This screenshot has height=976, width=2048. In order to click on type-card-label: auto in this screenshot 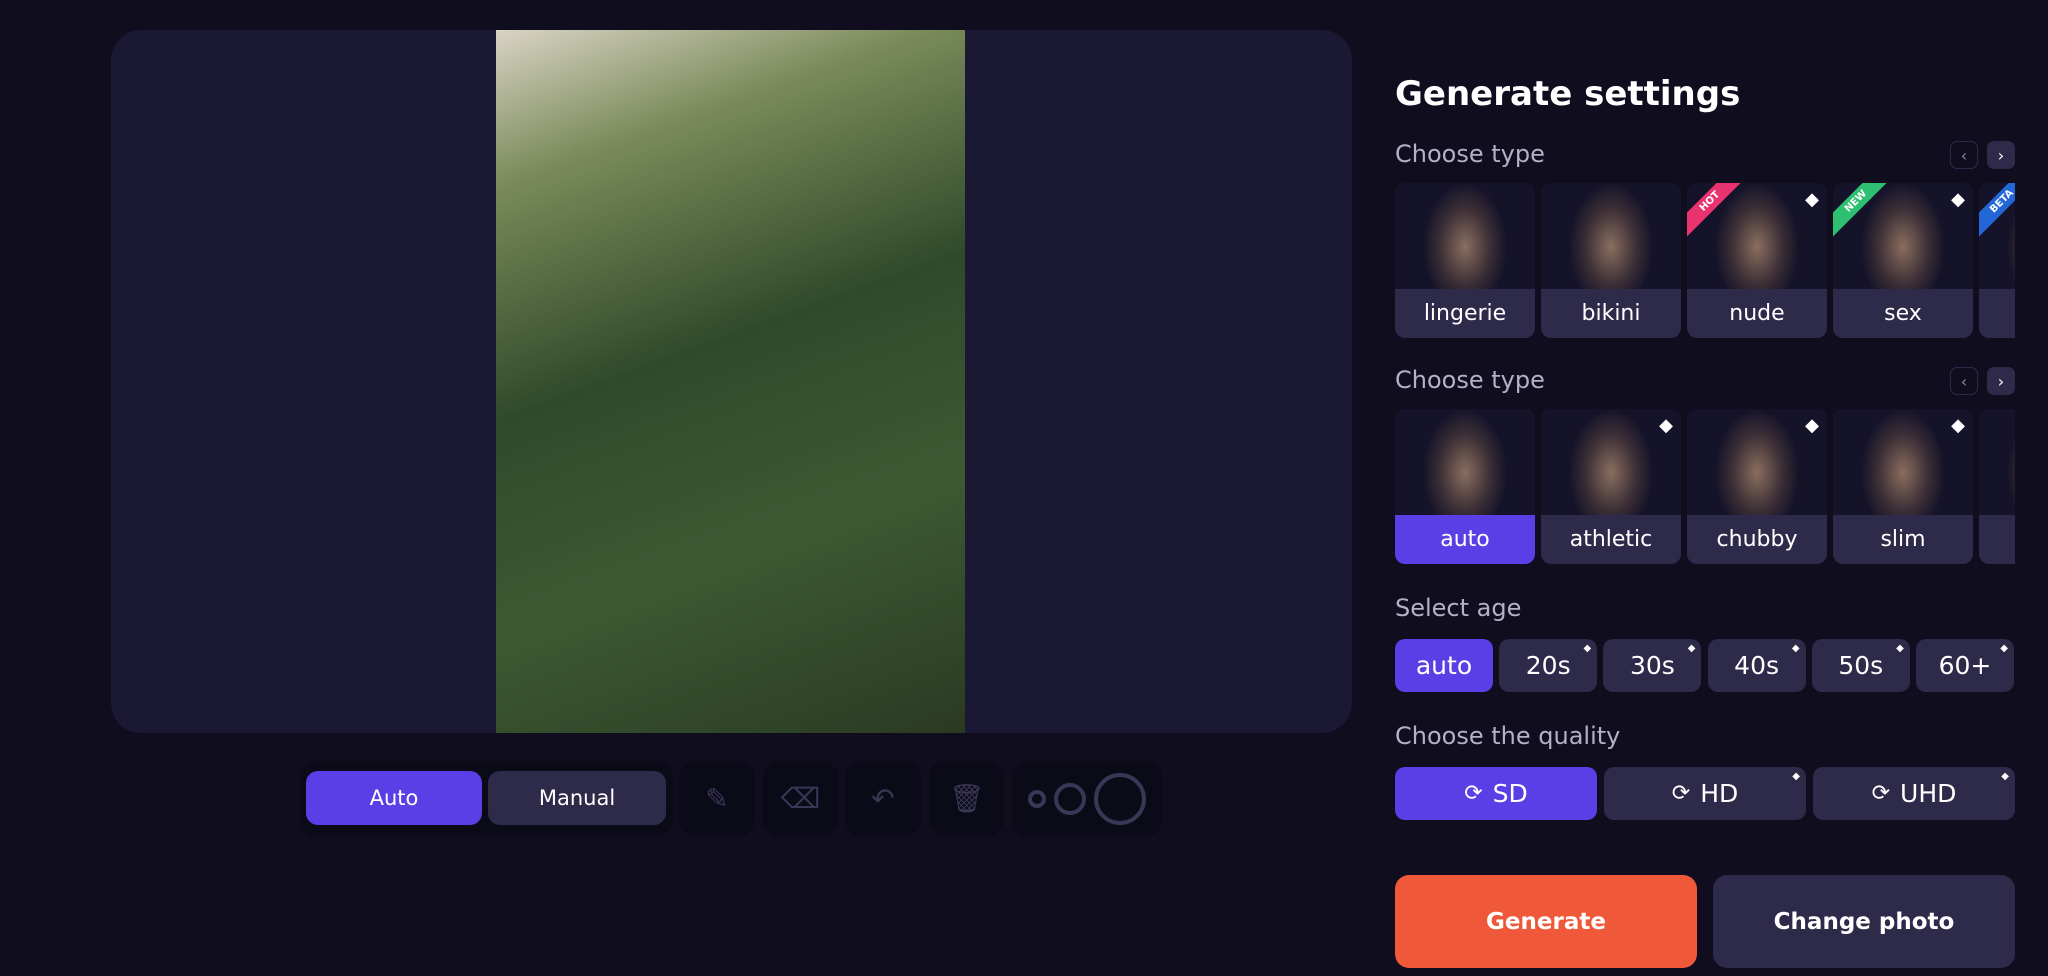, I will do `click(1465, 539)`.